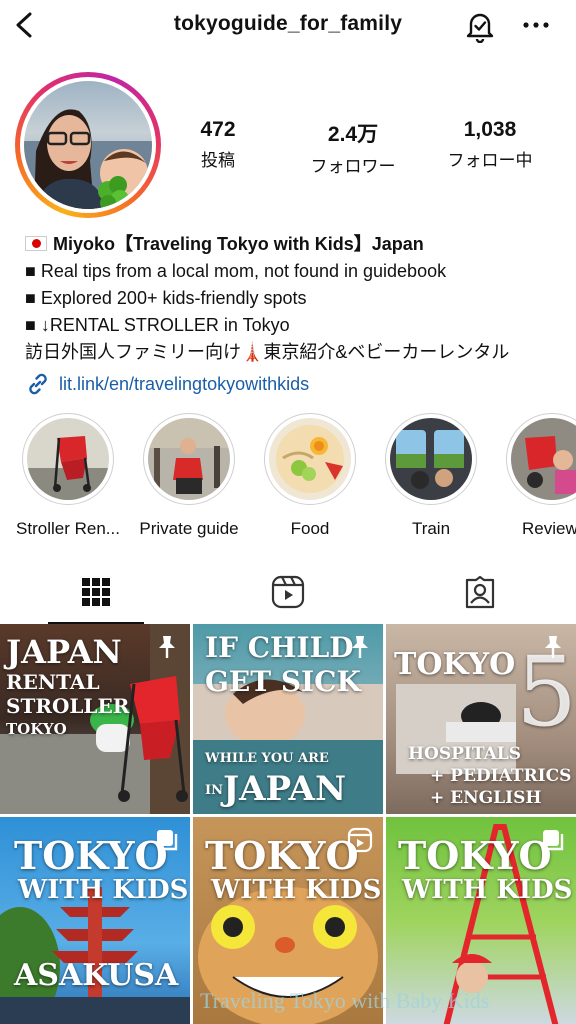  What do you see at coordinates (353, 166) in the screenshot?
I see `followers-label: フォロワー` at bounding box center [353, 166].